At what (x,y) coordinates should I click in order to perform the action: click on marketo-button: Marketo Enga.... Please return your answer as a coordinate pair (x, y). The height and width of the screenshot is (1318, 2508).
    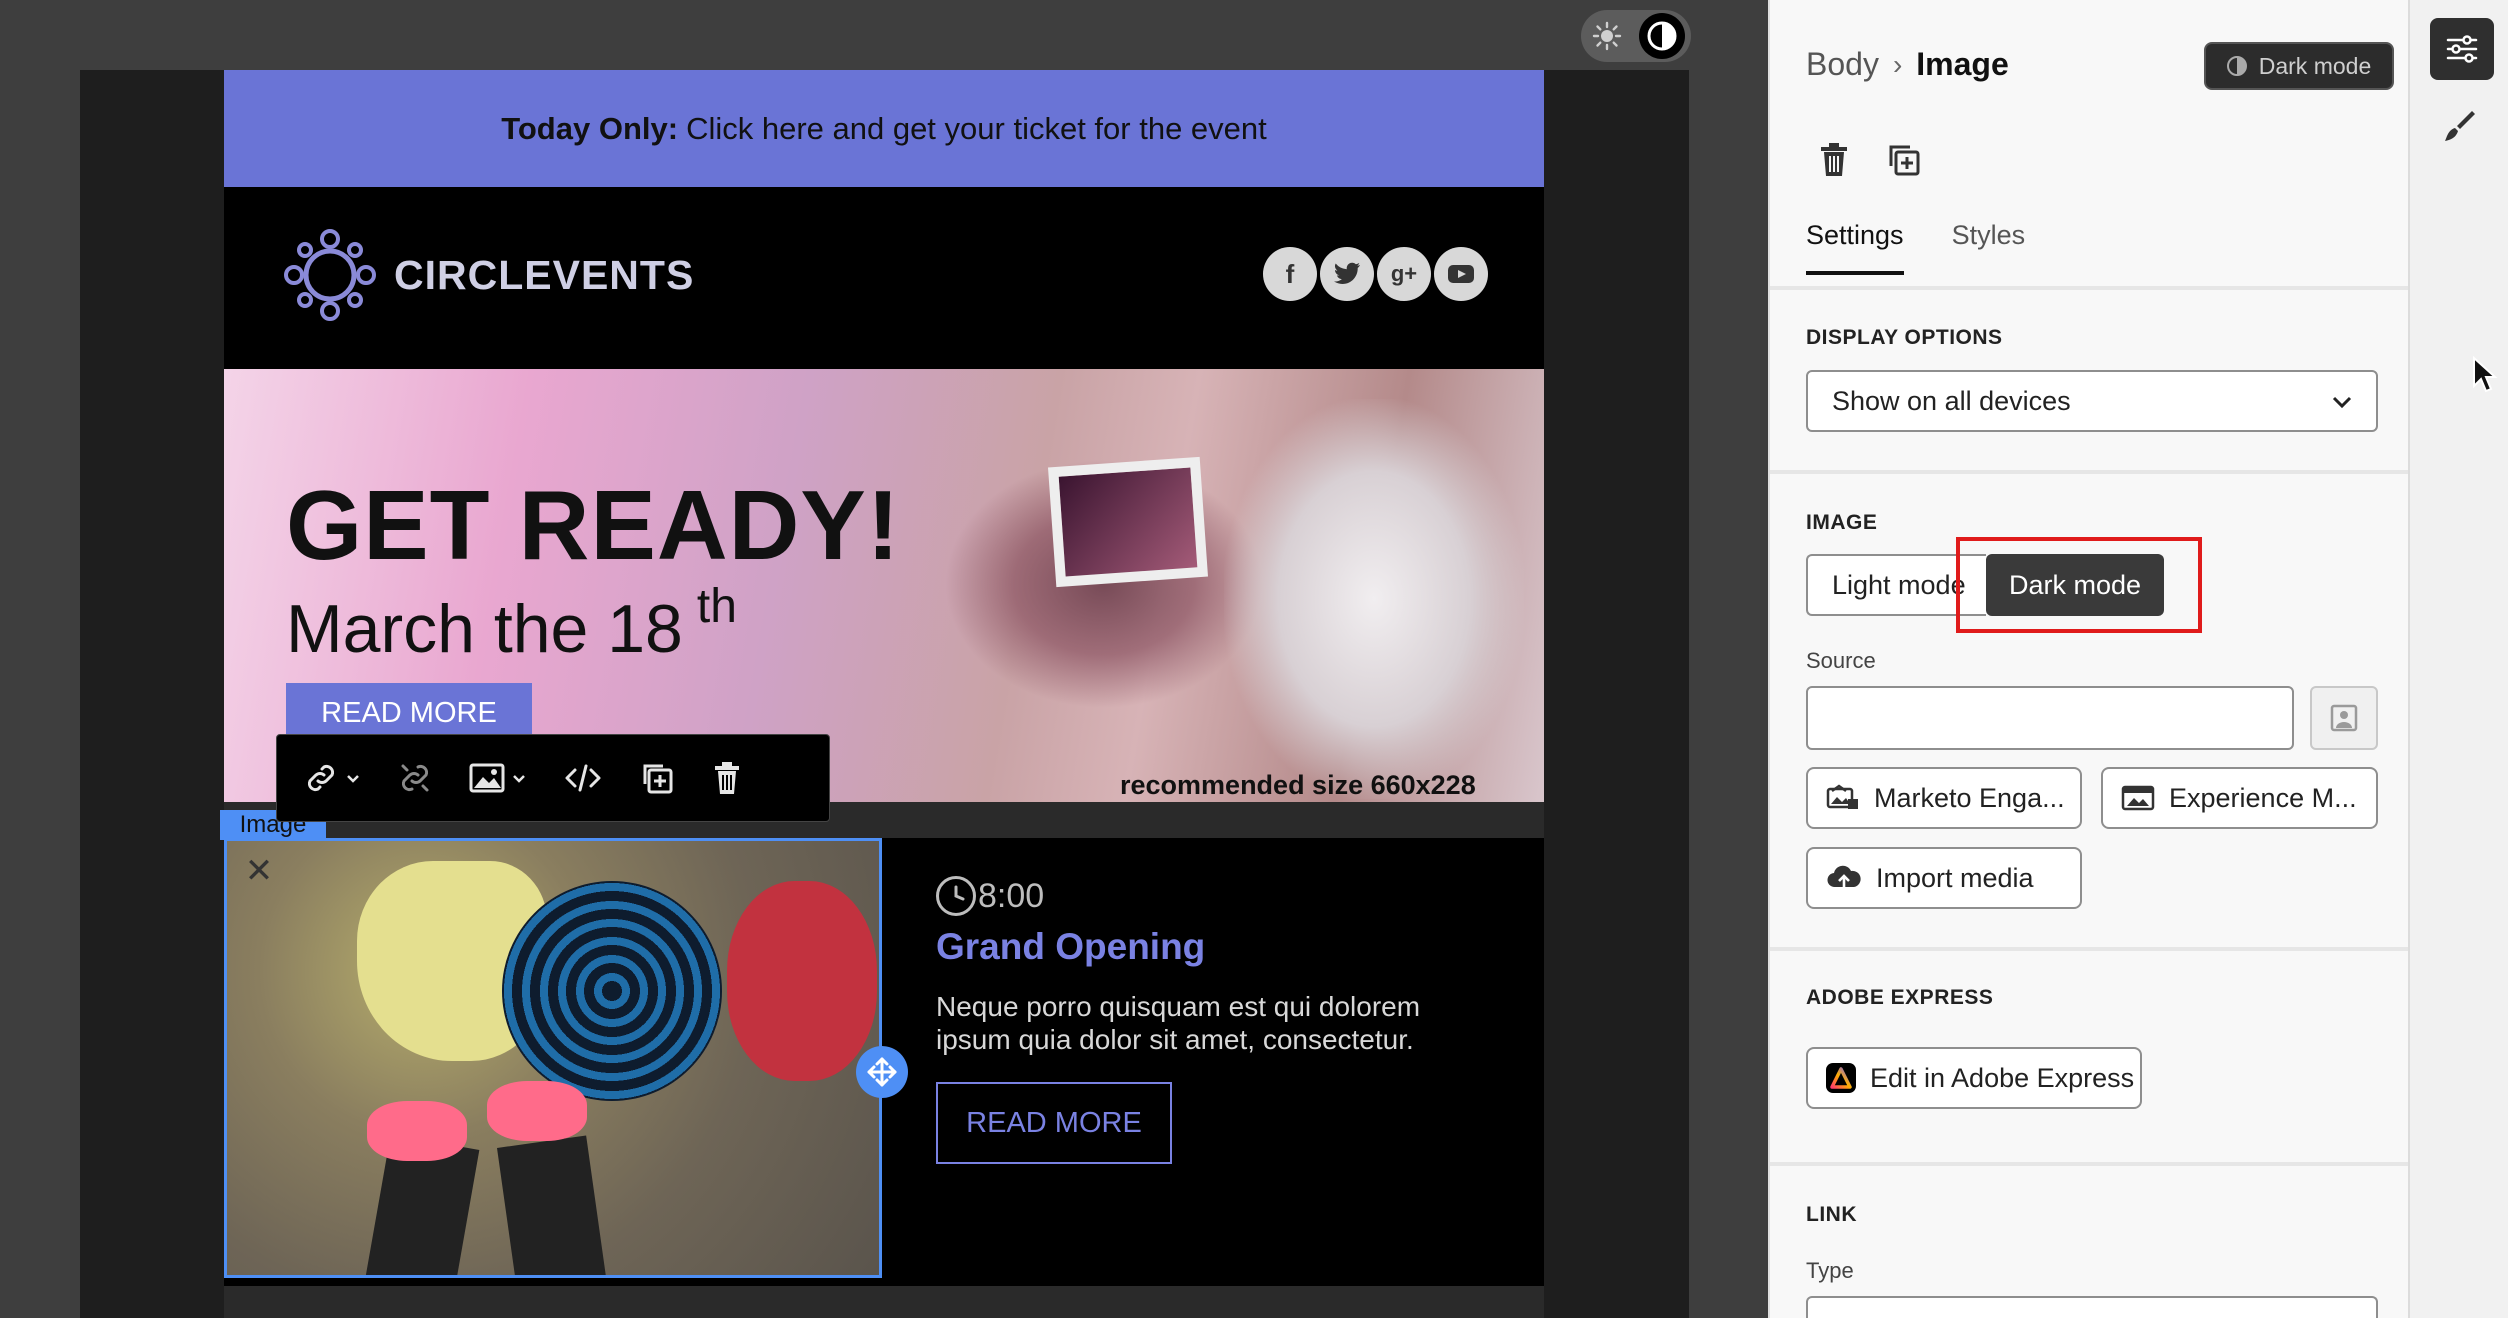
    Looking at the image, I should click on (1944, 798).